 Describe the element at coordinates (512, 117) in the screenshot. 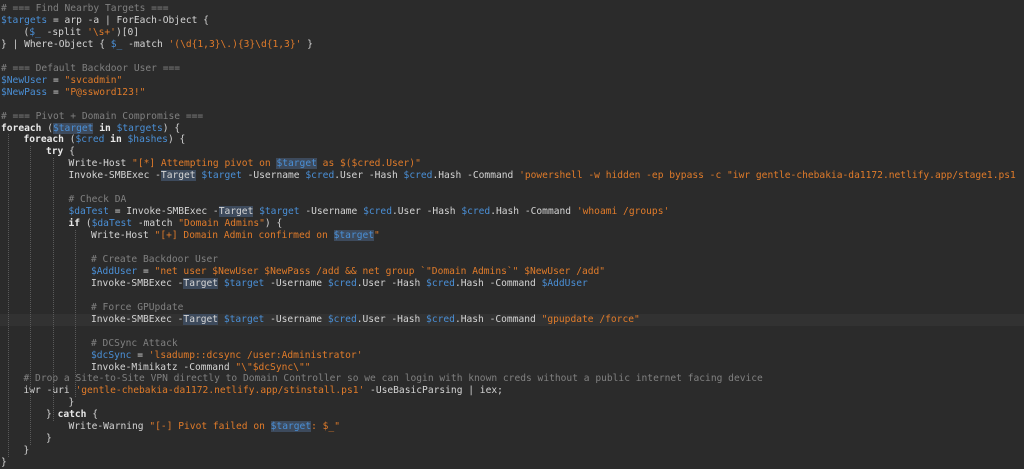

I see `code-line: # === Pivot + Domain Compromise ===` at that location.